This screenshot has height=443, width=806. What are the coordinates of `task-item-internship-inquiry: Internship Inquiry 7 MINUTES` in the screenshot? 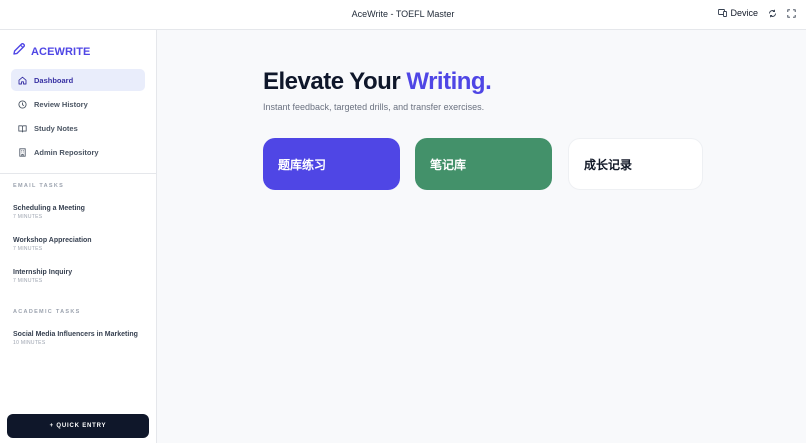 It's located at (42, 276).